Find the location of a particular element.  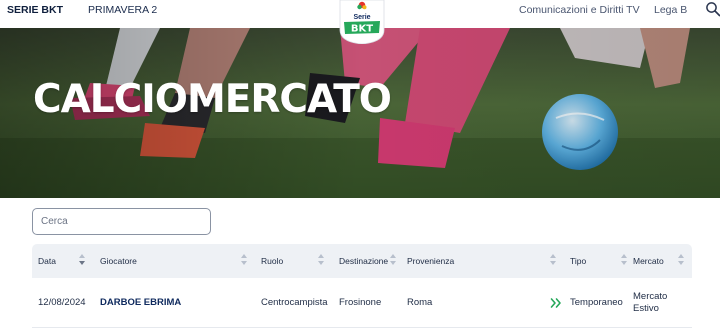

cell-tipo: Temporaneo is located at coordinates (596, 302).